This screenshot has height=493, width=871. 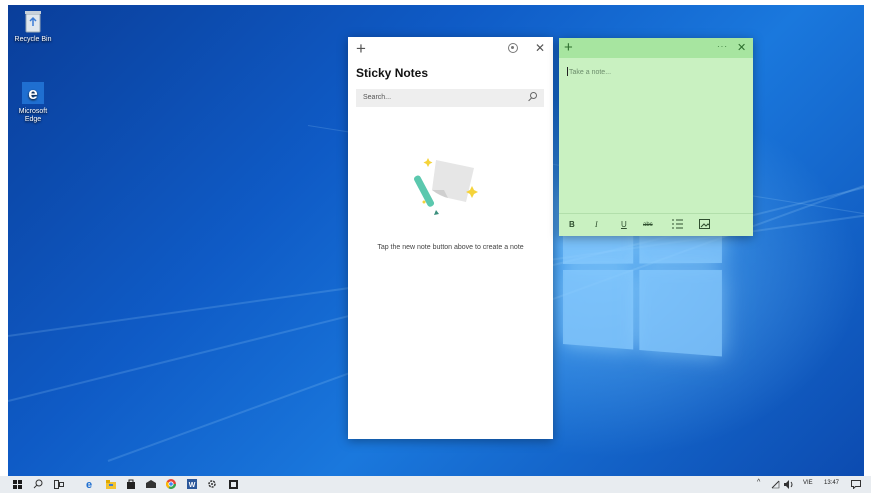 What do you see at coordinates (59, 484) in the screenshot?
I see `task-view-icon` at bounding box center [59, 484].